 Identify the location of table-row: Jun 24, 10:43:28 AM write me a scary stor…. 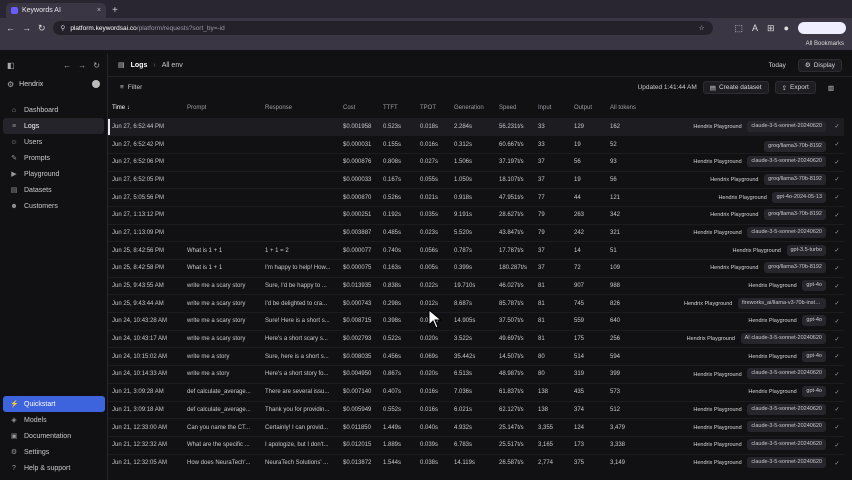
(476, 321).